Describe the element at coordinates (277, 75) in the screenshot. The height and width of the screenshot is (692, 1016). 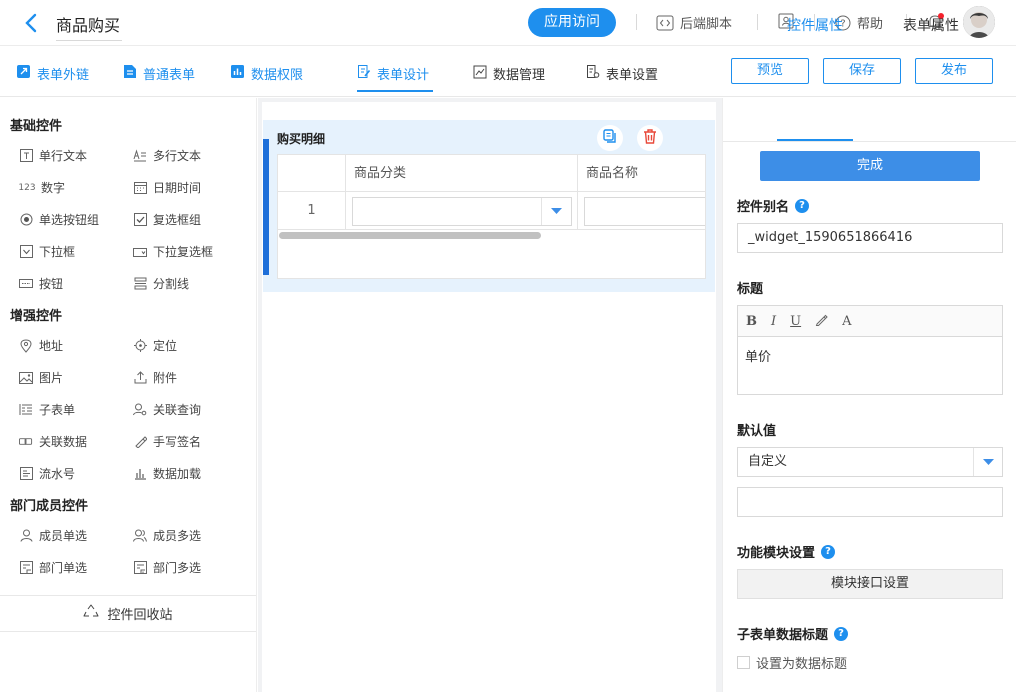
I see `tab-label: 数据权限` at that location.